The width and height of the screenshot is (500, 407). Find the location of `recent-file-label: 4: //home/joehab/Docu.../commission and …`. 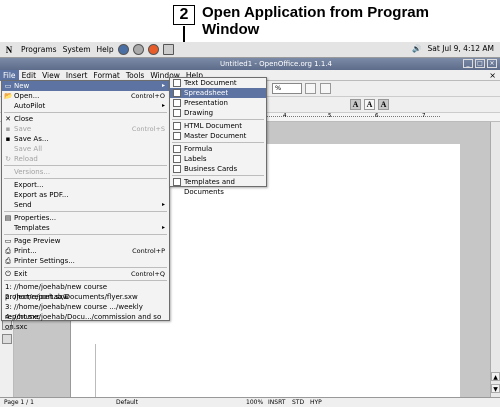

recent-file-label: 4: //home/joehab/Docu.../commission and … is located at coordinates (83, 322).